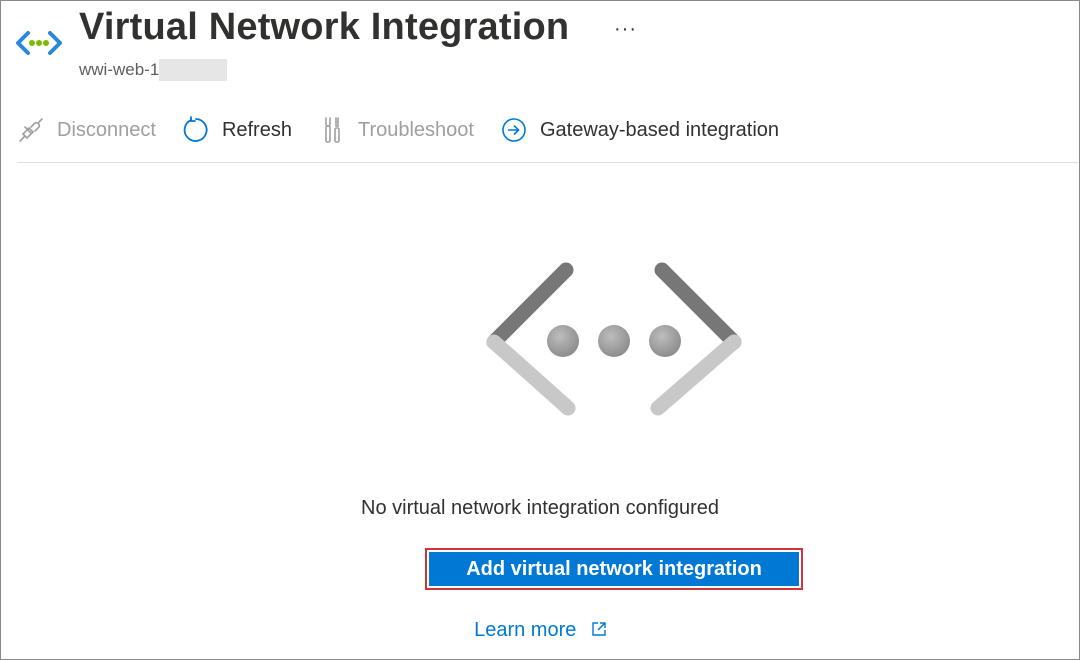 The height and width of the screenshot is (660, 1080). Describe the element at coordinates (39, 43) in the screenshot. I see `virtual-network-icon` at that location.